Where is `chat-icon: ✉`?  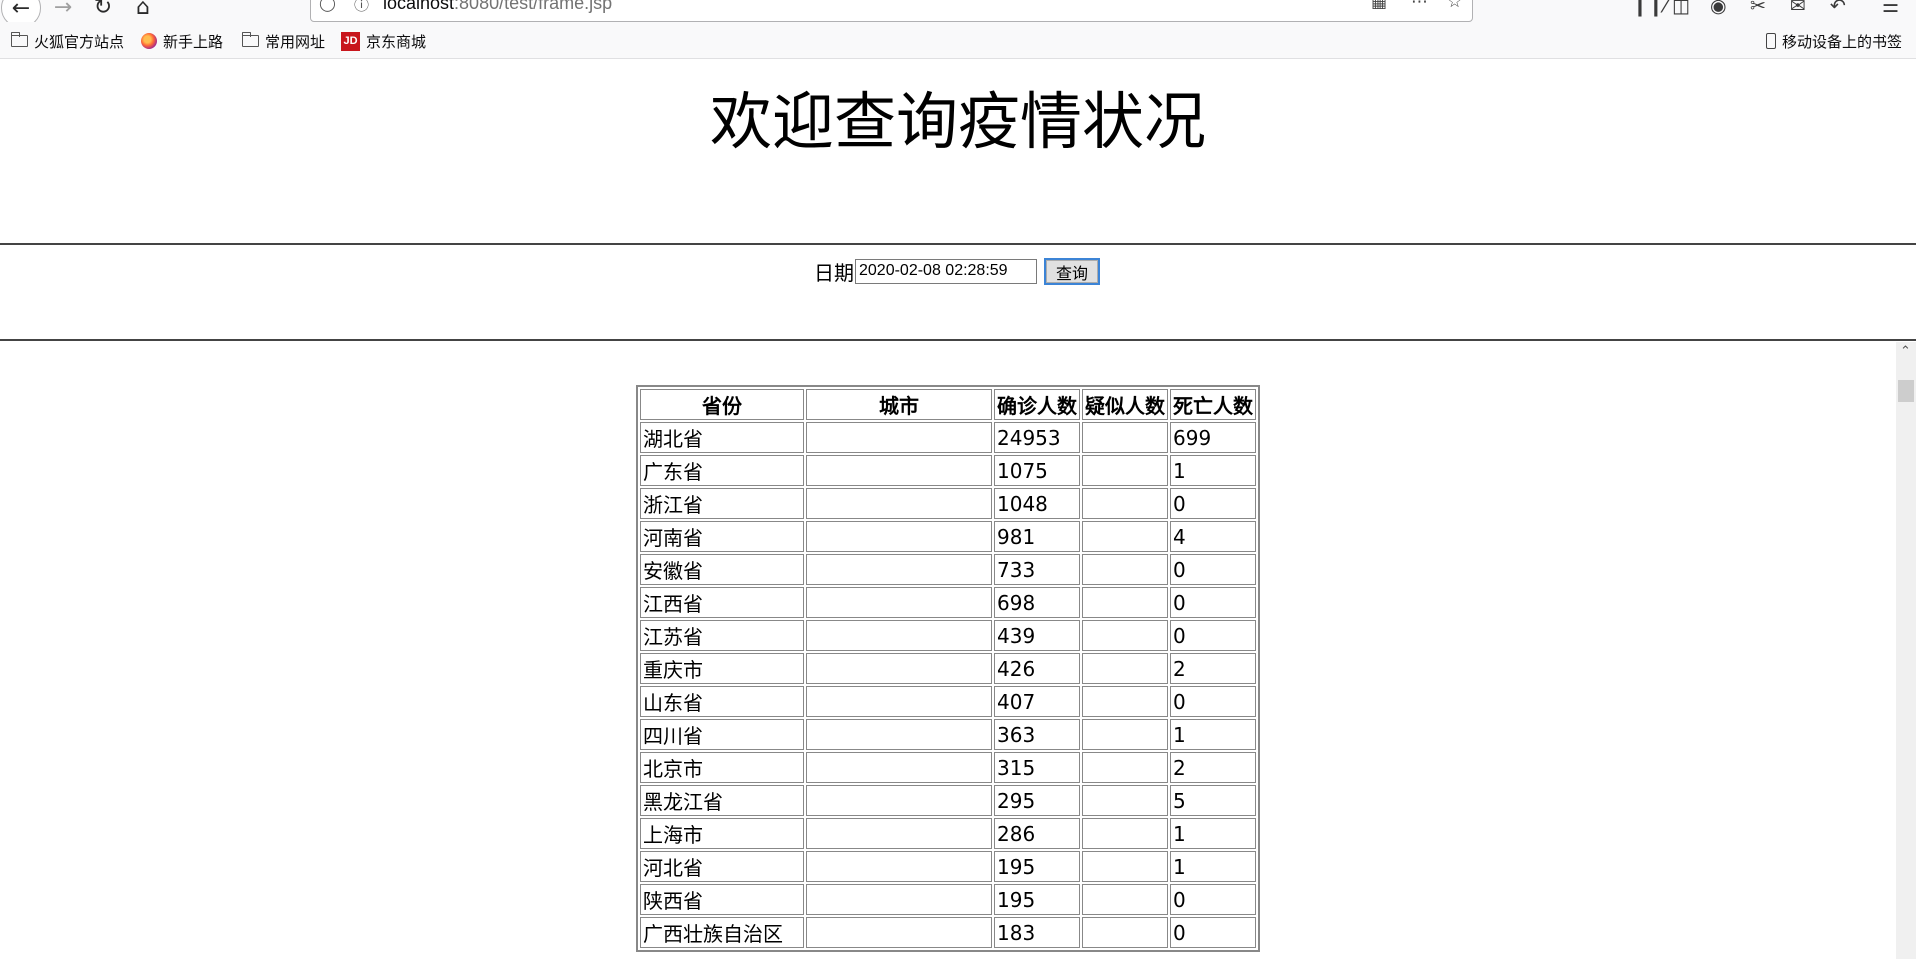
chat-icon: ✉ is located at coordinates (1798, 8).